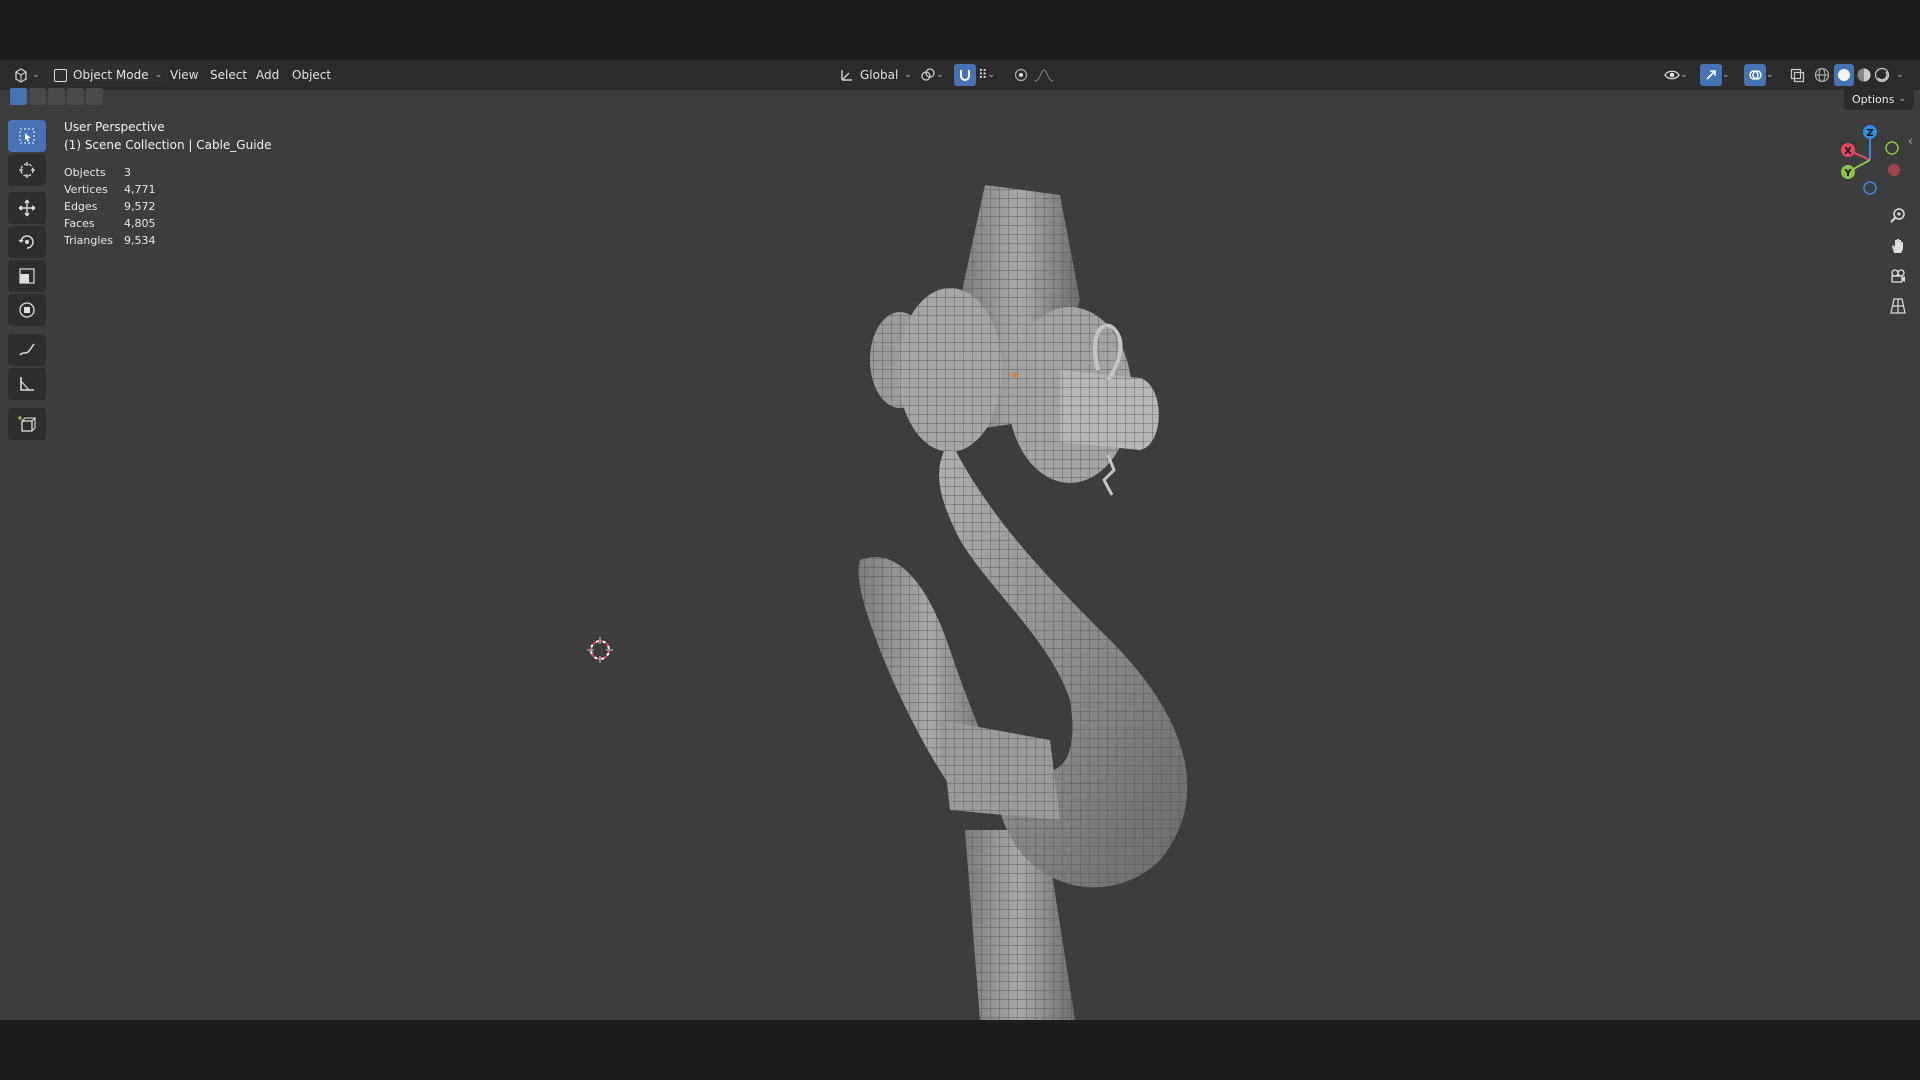 This screenshot has width=1920, height=1080. I want to click on stat-row: Triangles 9,534, so click(110, 240).